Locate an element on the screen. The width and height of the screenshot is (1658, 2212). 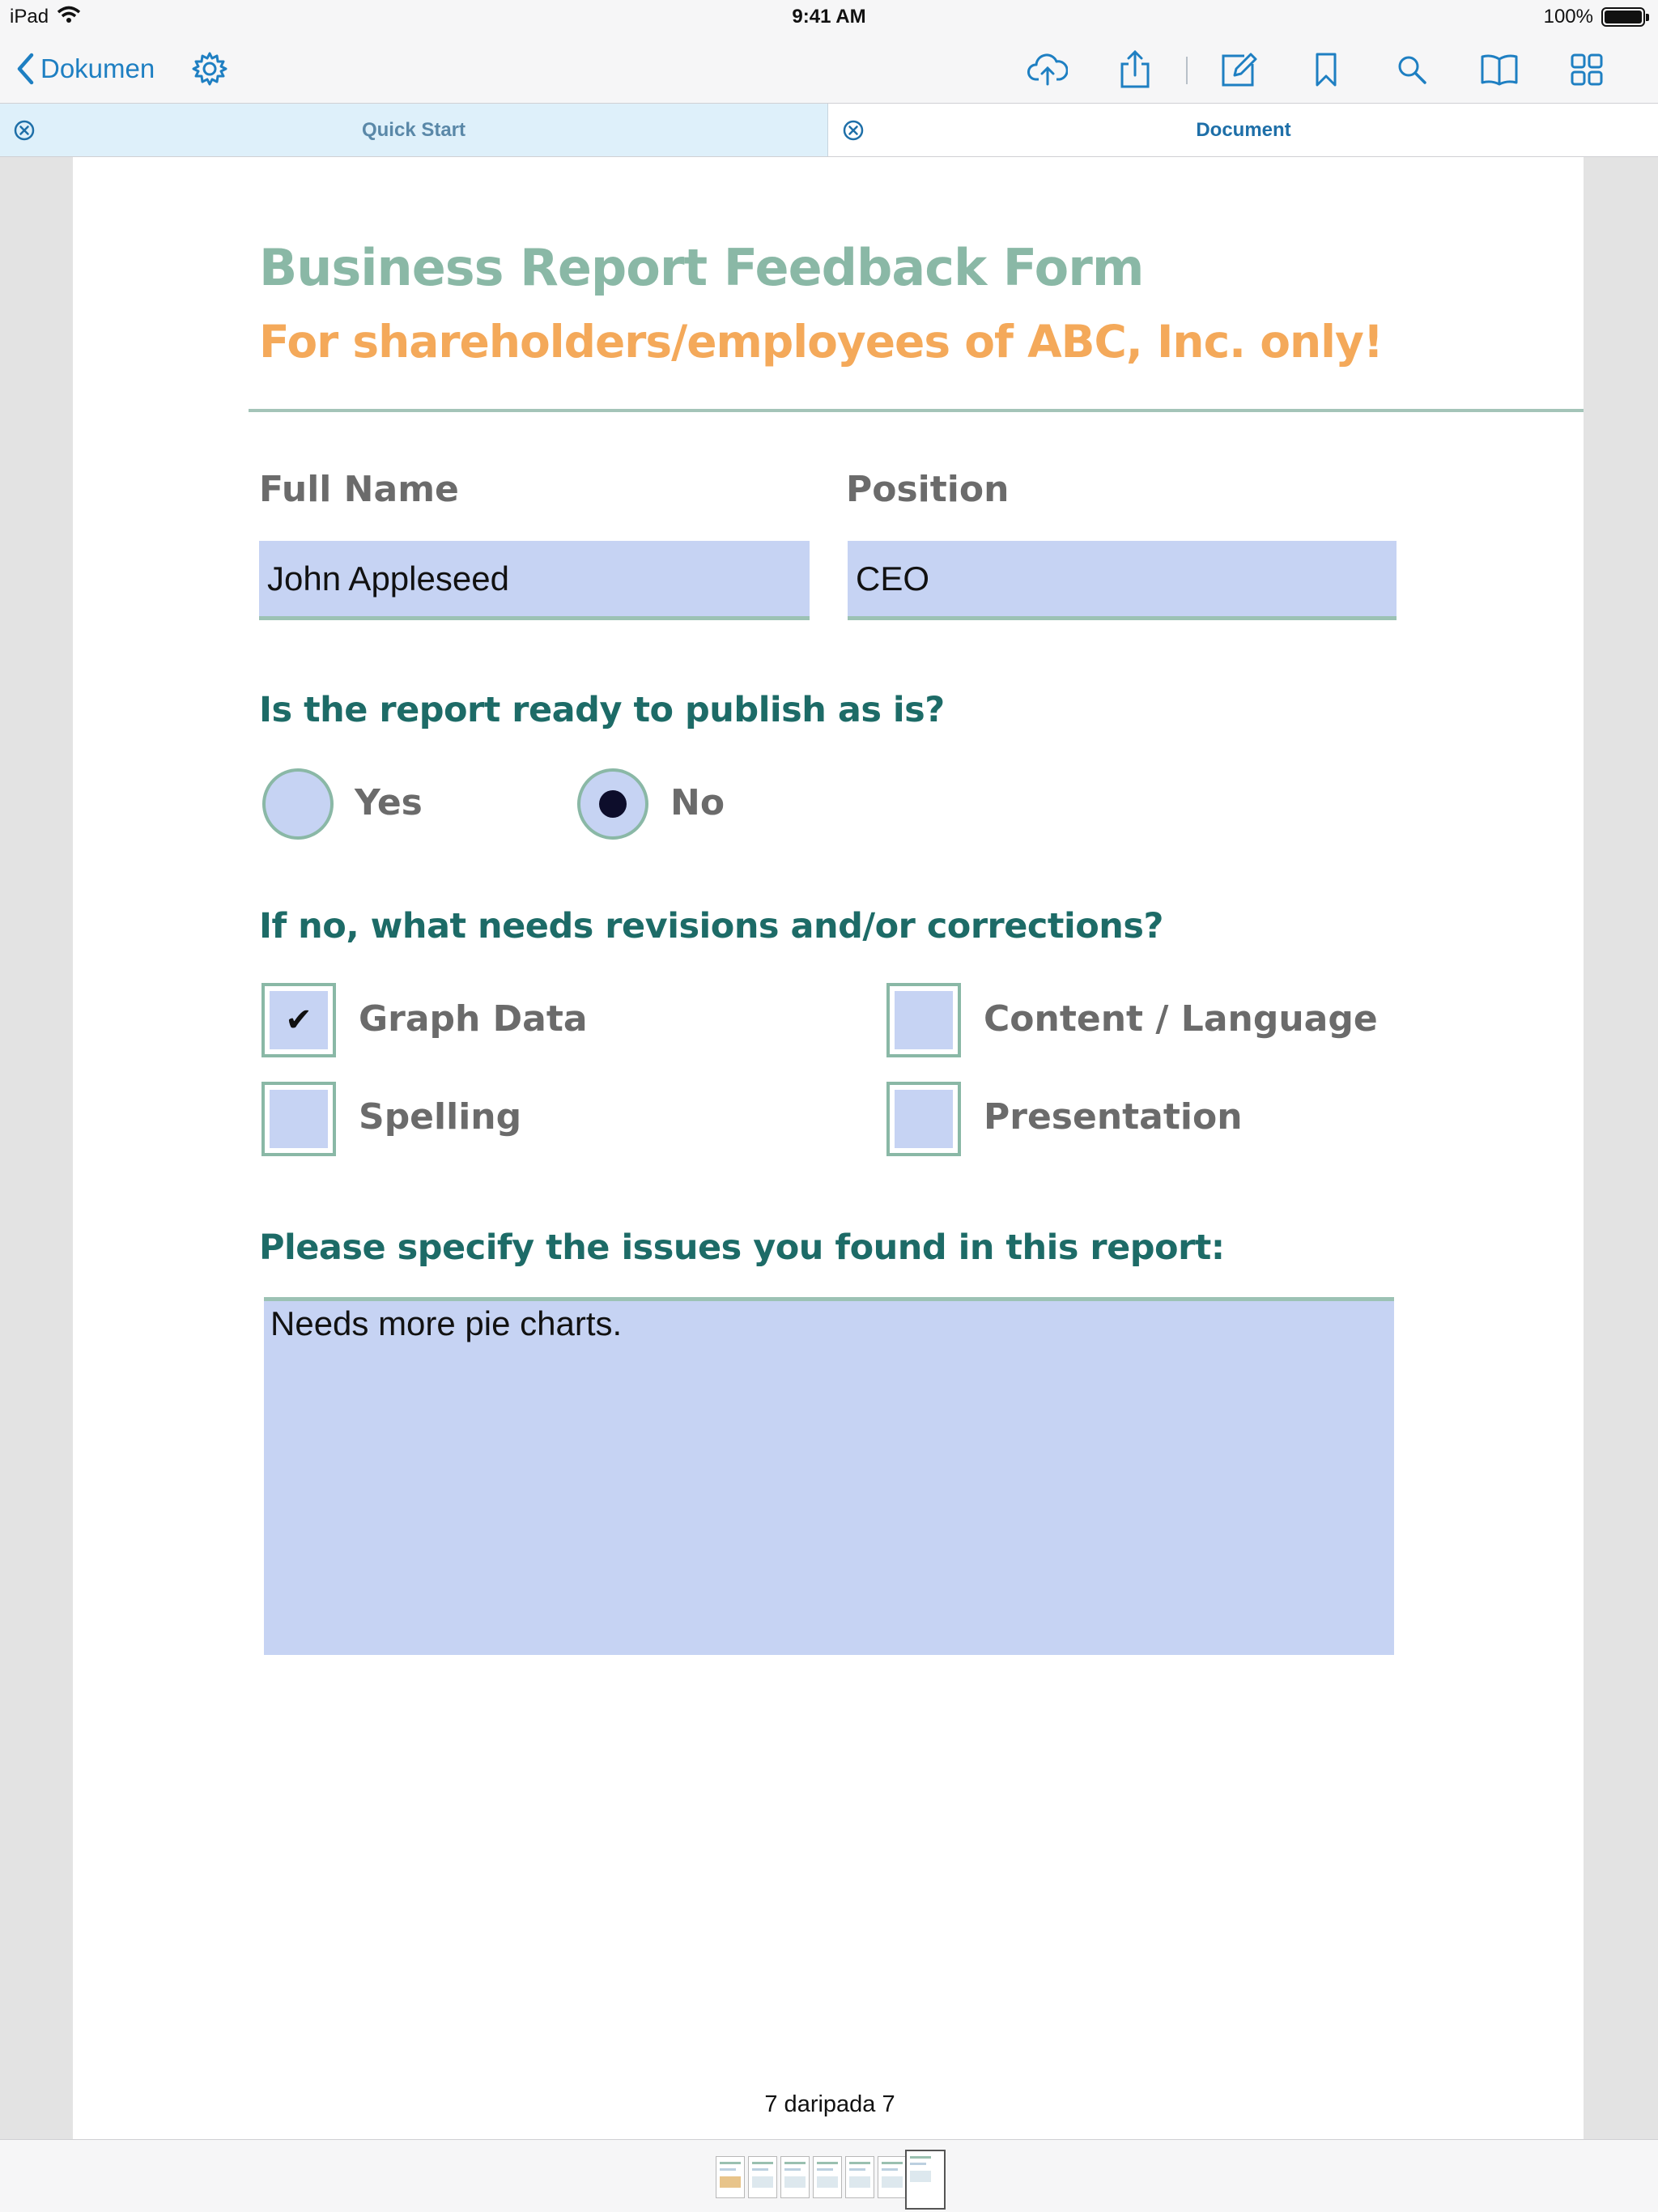
publish-question: Is the report ready to publish as is? is located at coordinates (602, 710).